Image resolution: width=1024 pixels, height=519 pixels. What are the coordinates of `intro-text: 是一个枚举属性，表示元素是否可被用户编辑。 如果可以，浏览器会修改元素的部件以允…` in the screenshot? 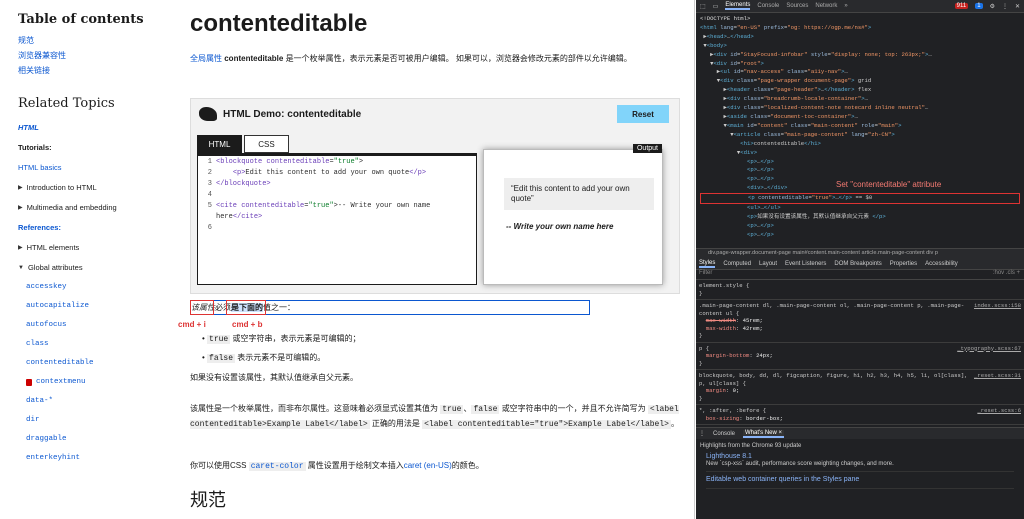 It's located at (458, 58).